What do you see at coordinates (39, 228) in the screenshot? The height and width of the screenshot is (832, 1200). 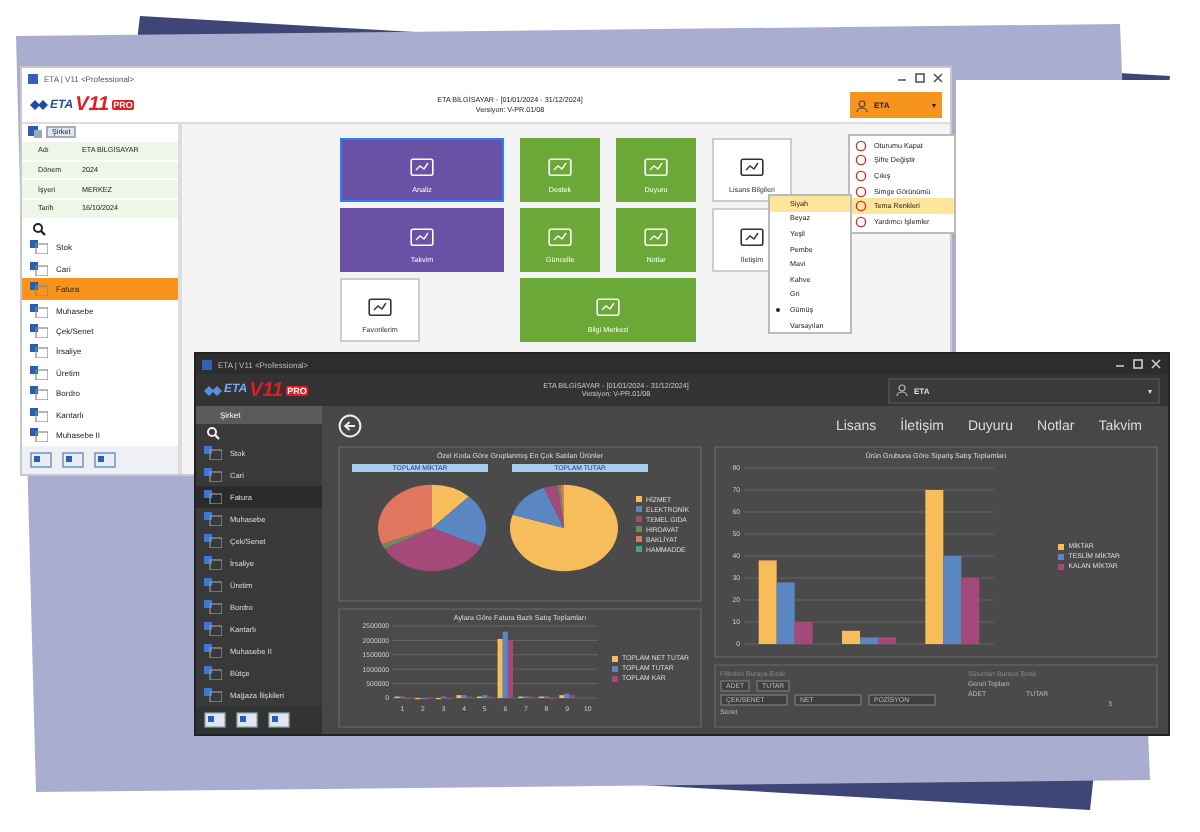 I see `search-icon` at bounding box center [39, 228].